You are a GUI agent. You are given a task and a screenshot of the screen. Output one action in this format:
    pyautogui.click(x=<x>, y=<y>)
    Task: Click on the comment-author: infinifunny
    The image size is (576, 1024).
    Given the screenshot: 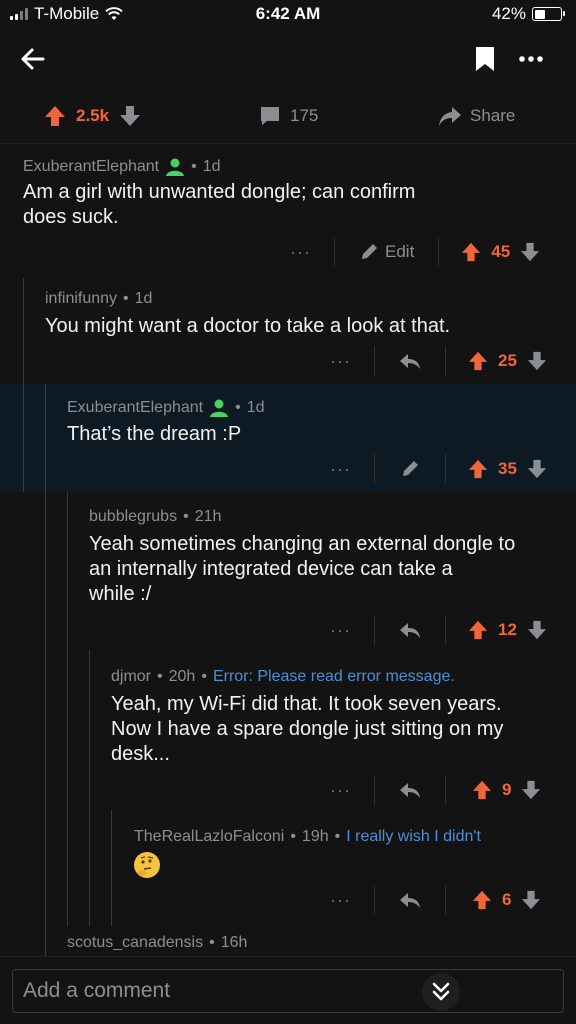 What is the action you would take?
    pyautogui.click(x=81, y=299)
    